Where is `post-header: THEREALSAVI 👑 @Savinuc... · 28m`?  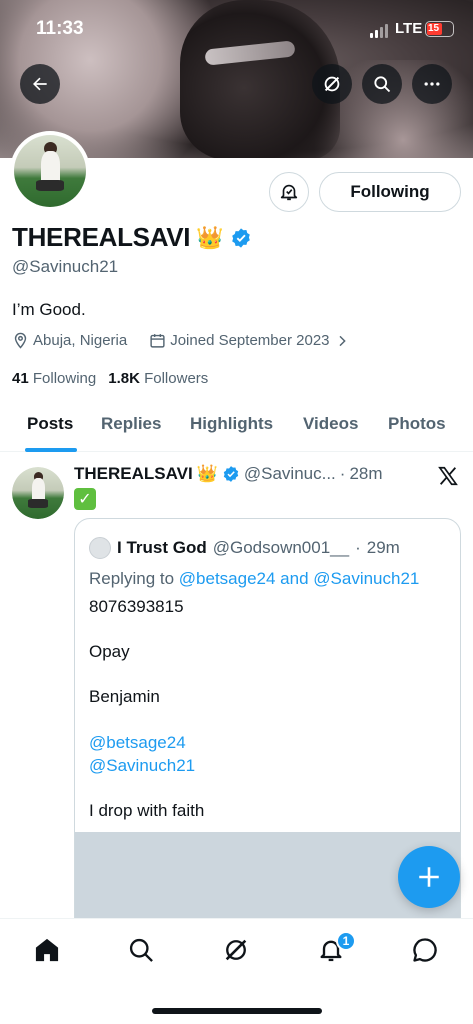 post-header: THEREALSAVI 👑 @Savinuc... · 28m is located at coordinates (228, 474).